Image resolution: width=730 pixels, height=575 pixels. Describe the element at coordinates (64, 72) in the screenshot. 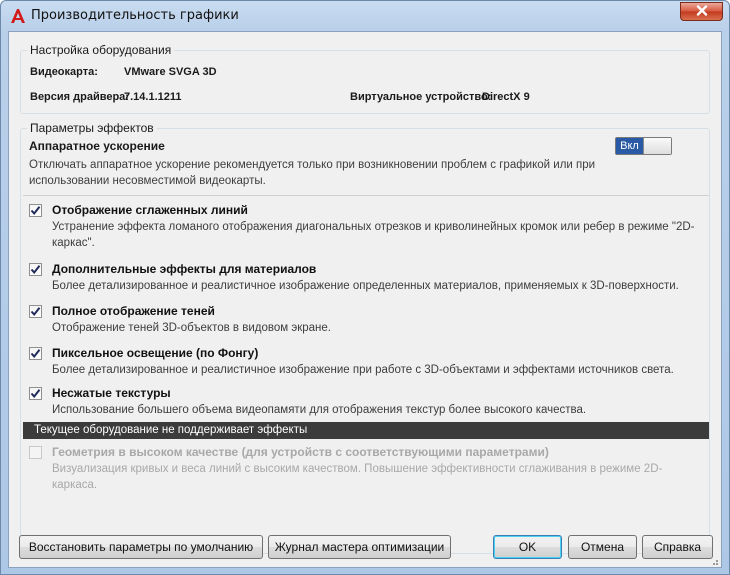

I see `gpu-label: Видеокарта:` at that location.